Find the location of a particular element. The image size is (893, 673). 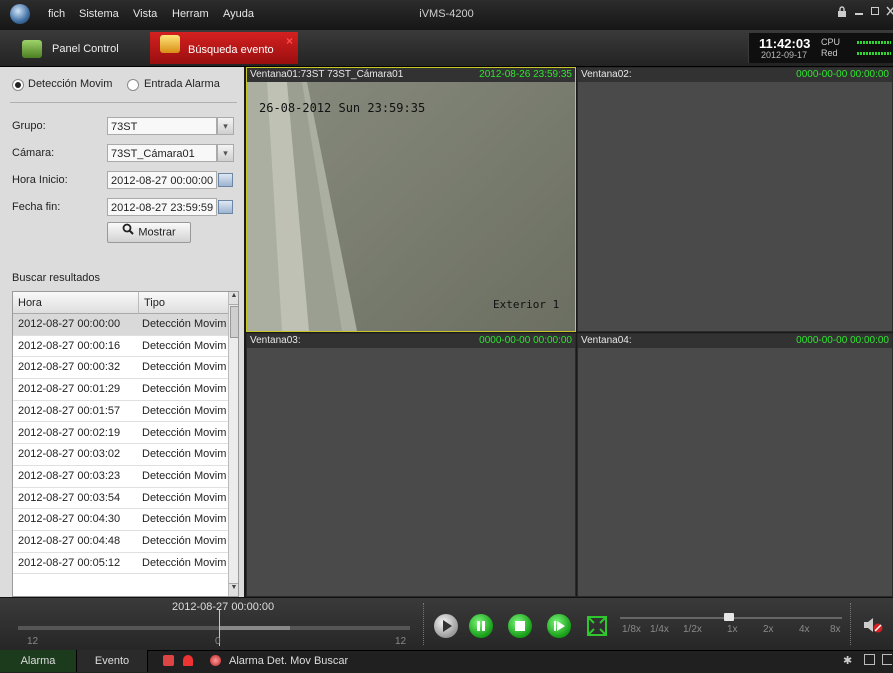

fullscreen-icon is located at coordinates (597, 626).